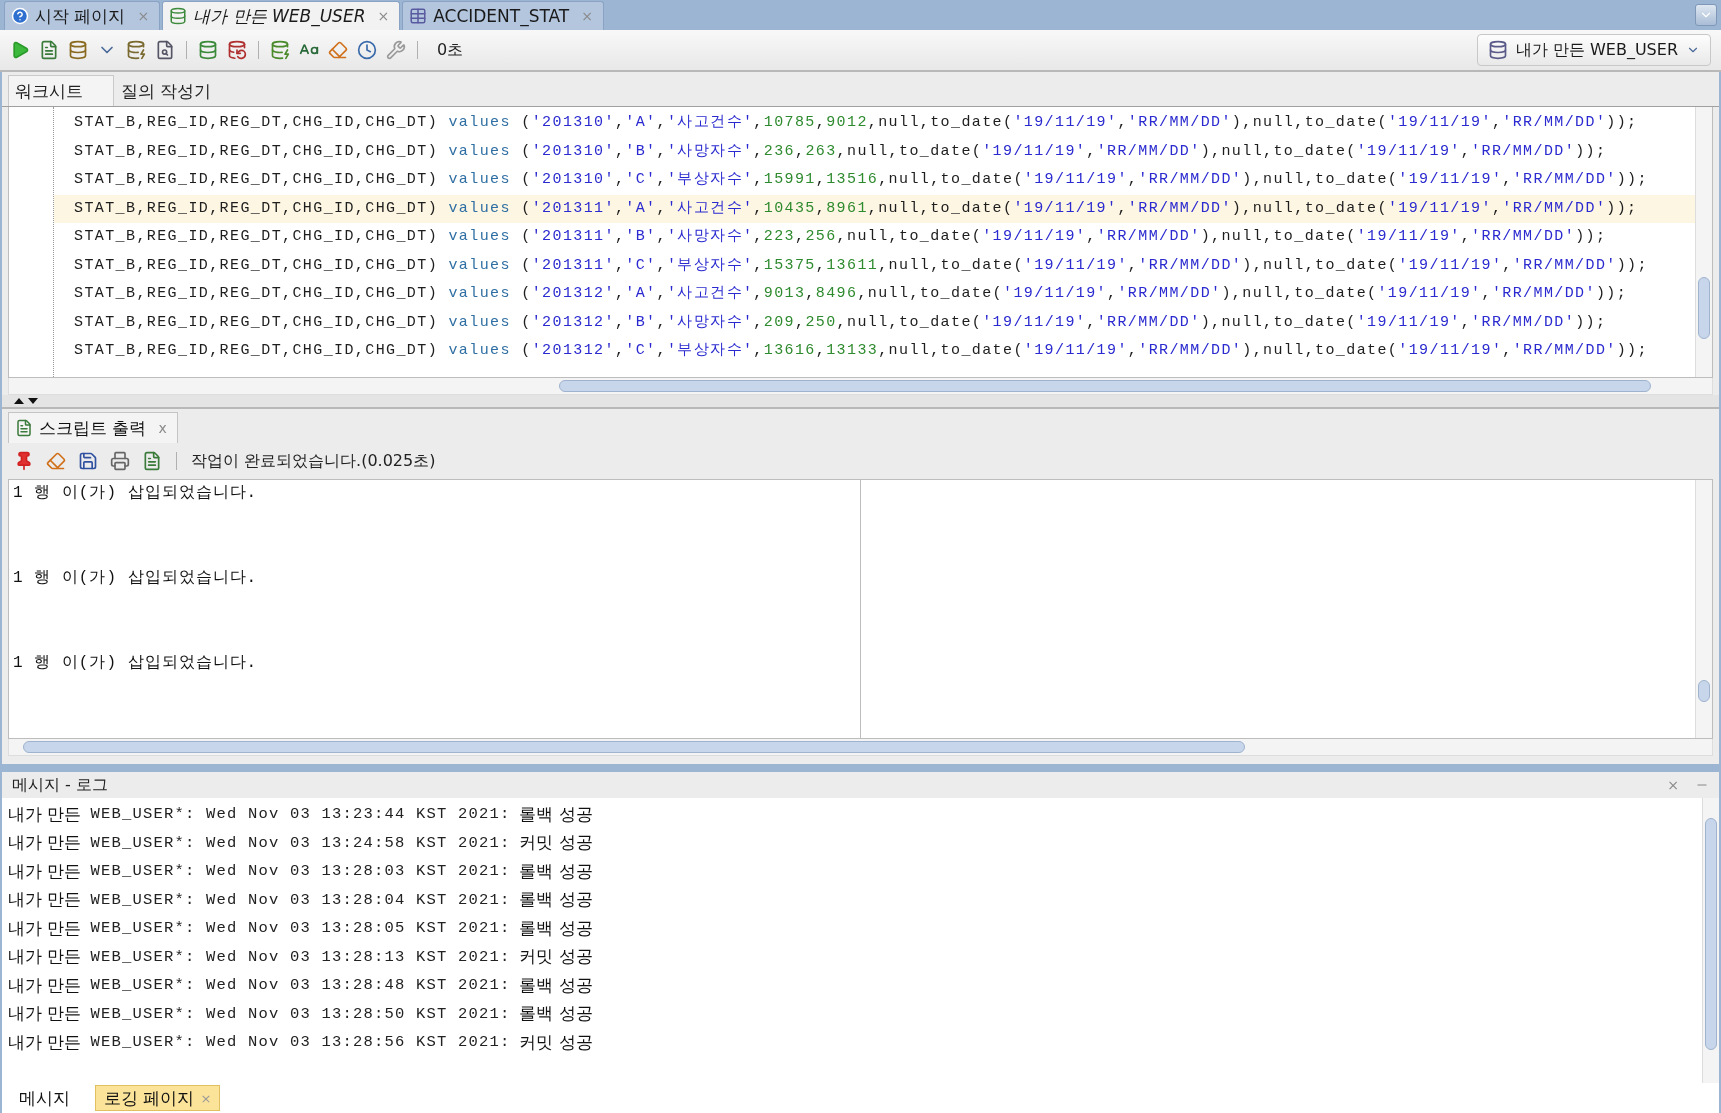 The image size is (1721, 1113). What do you see at coordinates (158, 1098) in the screenshot?
I see `log-tab: 로깅 페이지 ×` at bounding box center [158, 1098].